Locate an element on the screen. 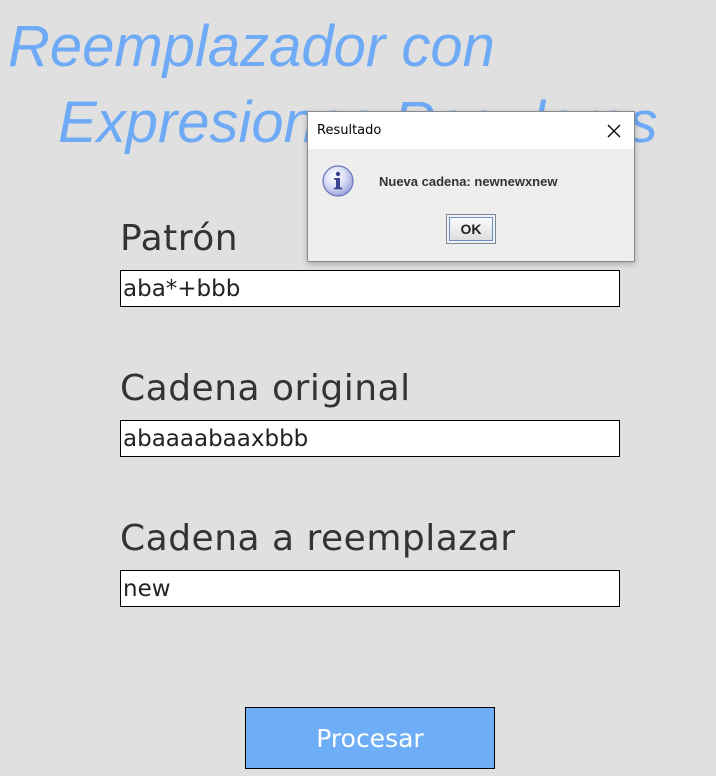 The width and height of the screenshot is (716, 776). dialog-message: Nueva cadena: newnewxnew is located at coordinates (468, 181).